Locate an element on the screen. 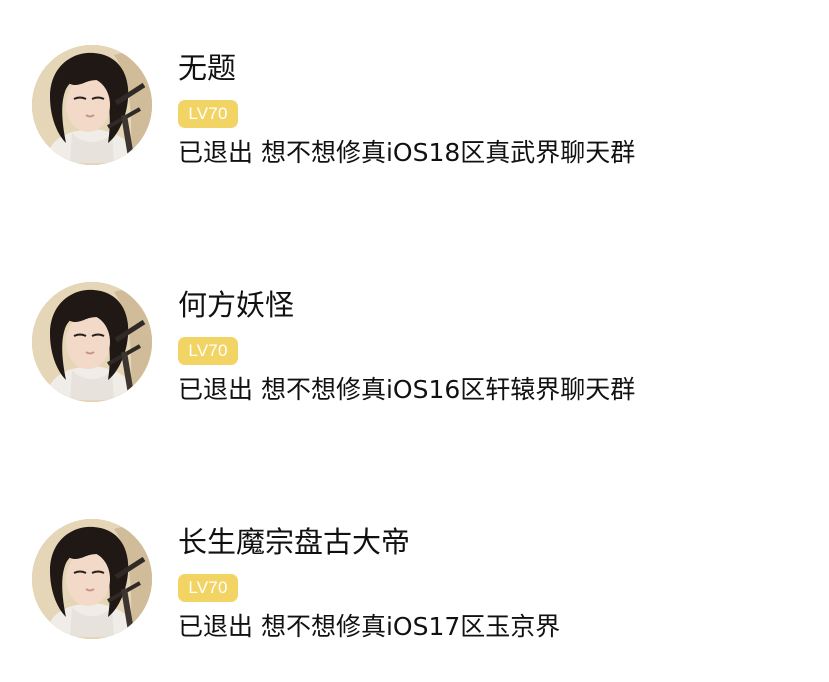  contact-name: 何方妖怪 is located at coordinates (236, 305).